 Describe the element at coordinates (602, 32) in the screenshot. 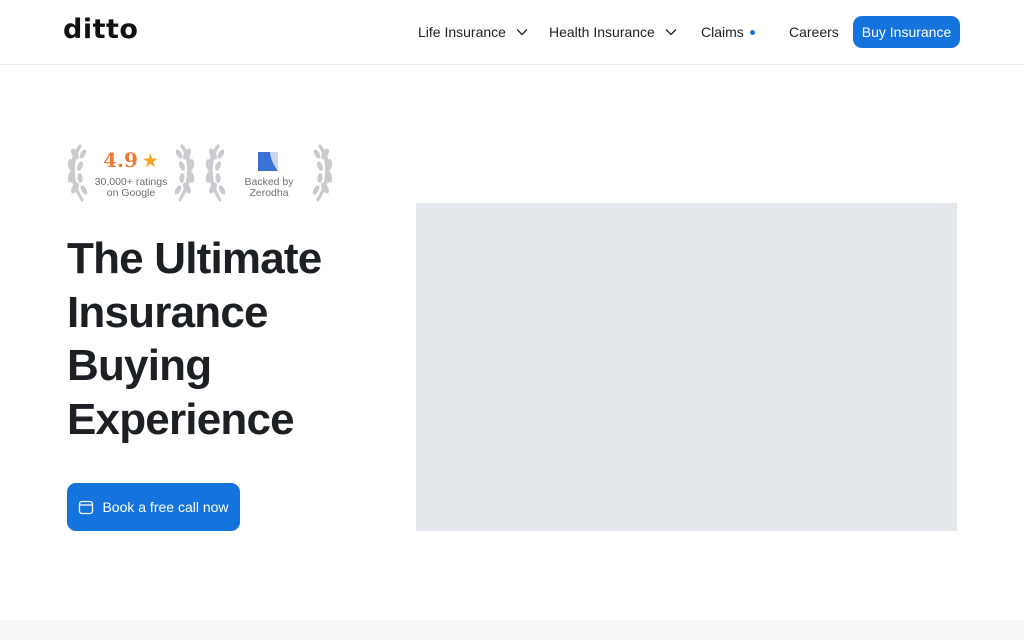

I see `nav-health-label: Health Insurance` at that location.